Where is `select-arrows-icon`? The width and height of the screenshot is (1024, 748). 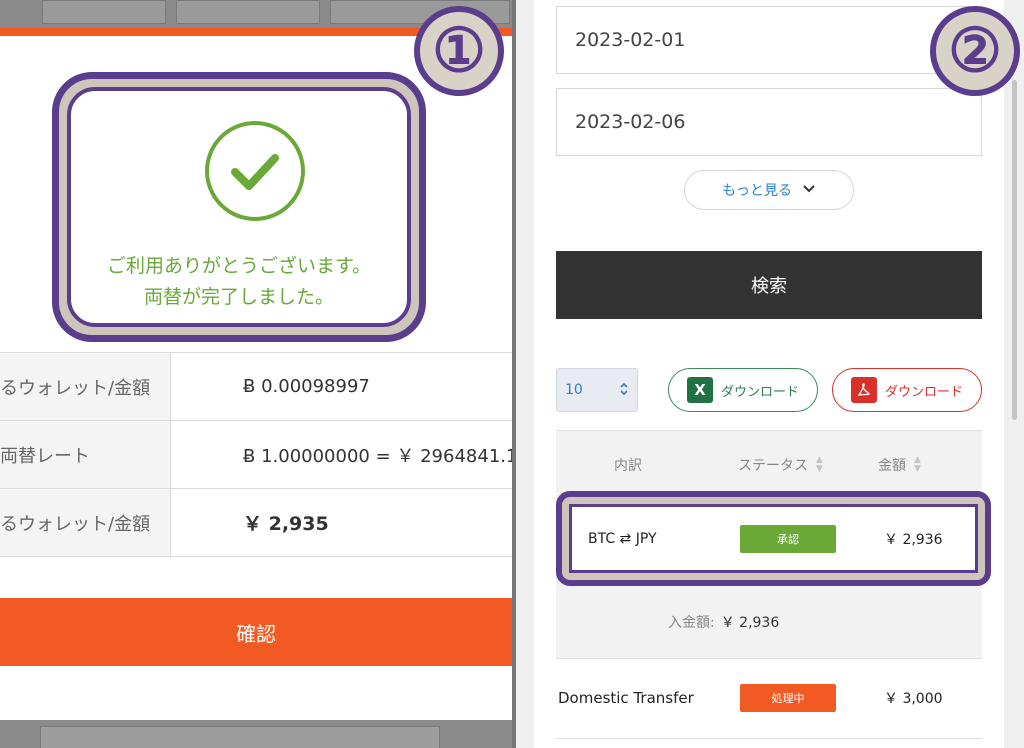 select-arrows-icon is located at coordinates (624, 390).